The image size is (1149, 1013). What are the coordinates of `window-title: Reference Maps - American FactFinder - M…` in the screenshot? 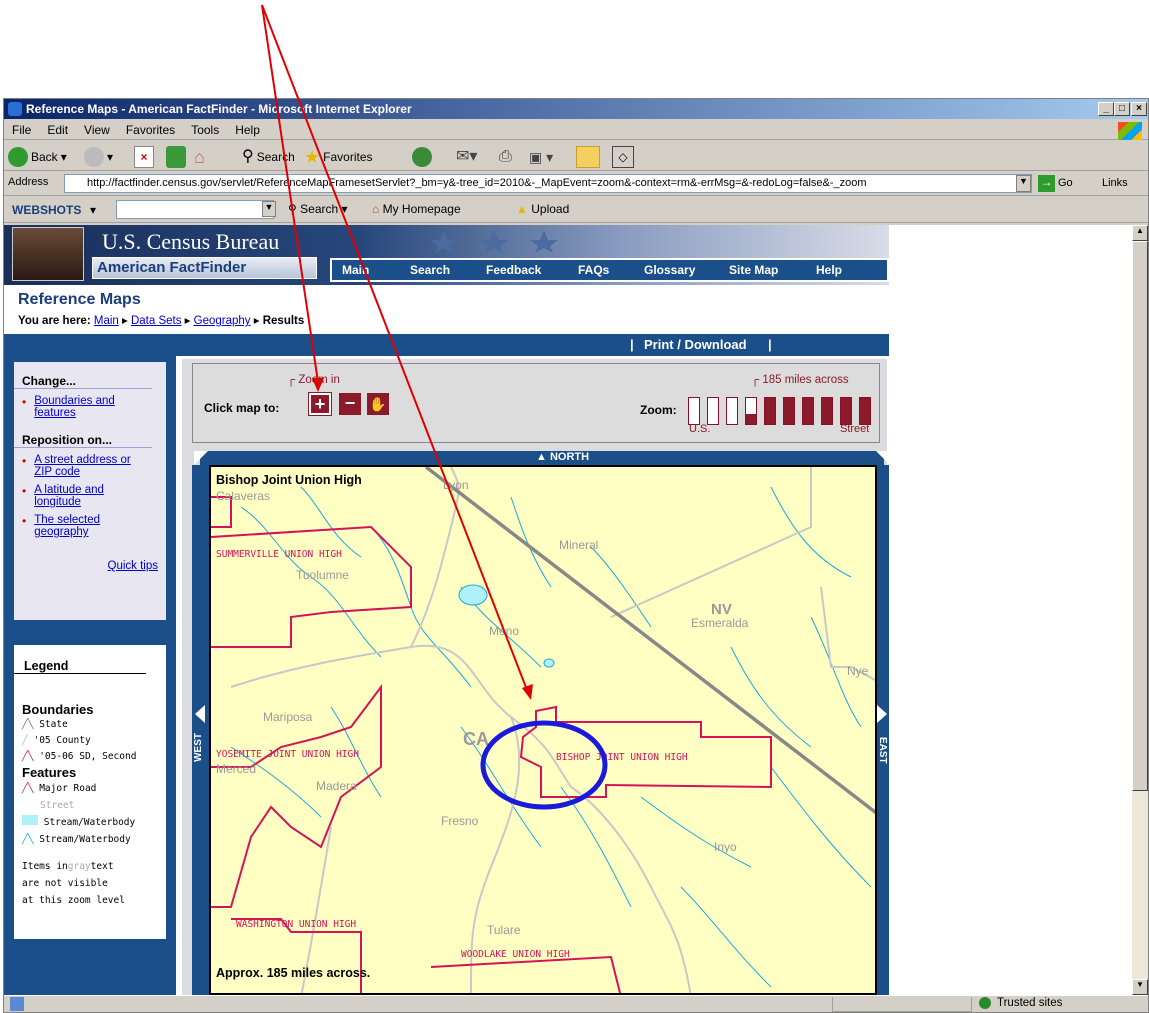 It's located at (576, 109).